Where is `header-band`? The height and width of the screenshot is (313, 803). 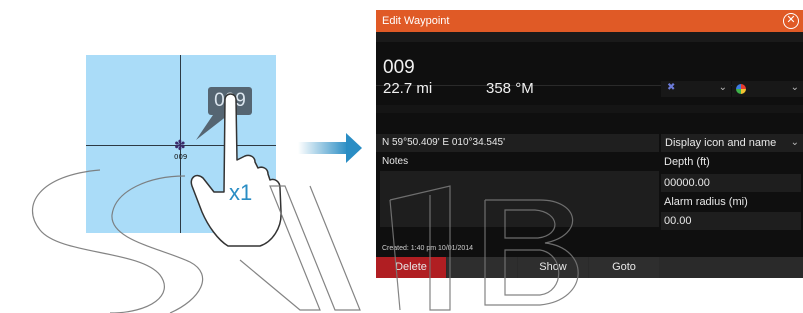
header-band is located at coordinates (589, 37).